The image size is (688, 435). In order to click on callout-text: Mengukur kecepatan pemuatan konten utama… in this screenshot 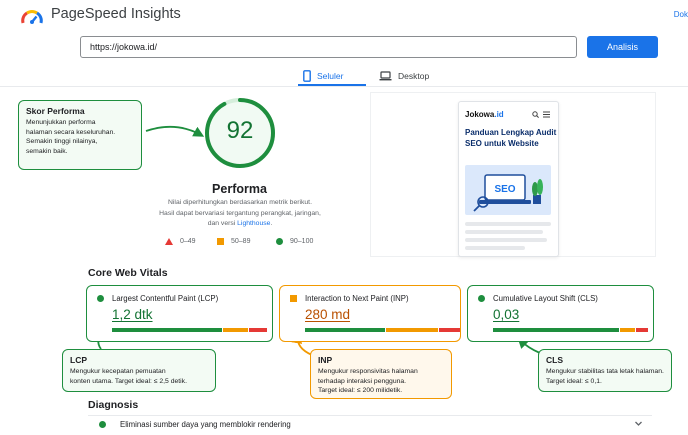, I will do `click(139, 376)`.